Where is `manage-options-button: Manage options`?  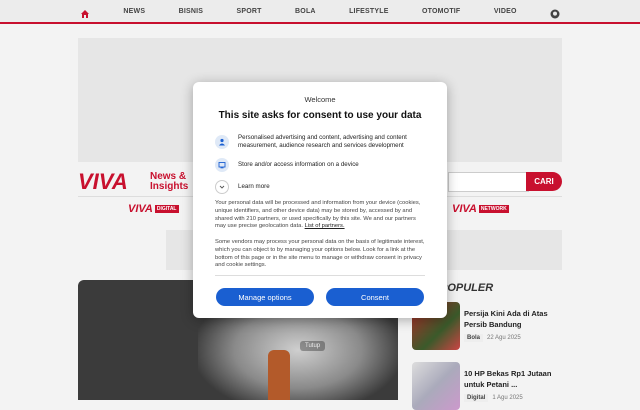
manage-options-button: Manage options is located at coordinates (265, 297).